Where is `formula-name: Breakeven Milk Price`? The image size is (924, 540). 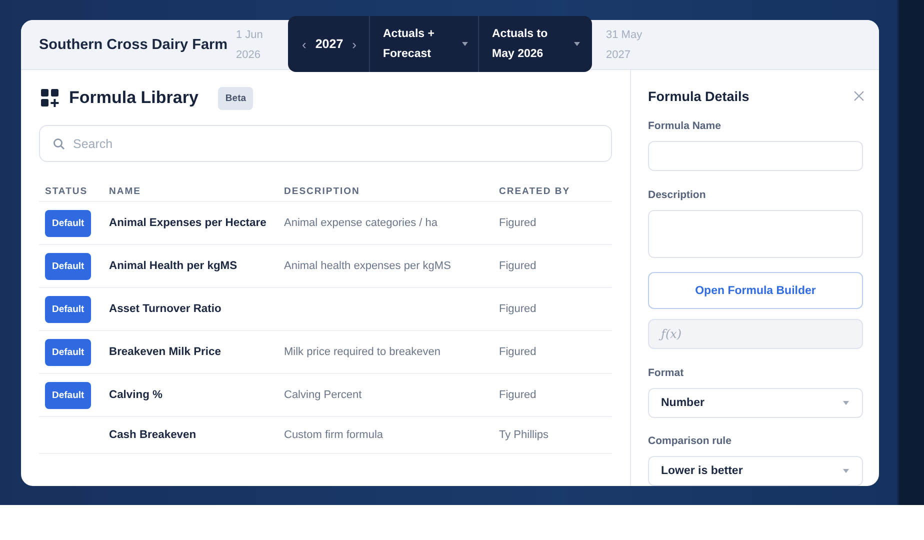 formula-name: Breakeven Milk Price is located at coordinates (165, 352).